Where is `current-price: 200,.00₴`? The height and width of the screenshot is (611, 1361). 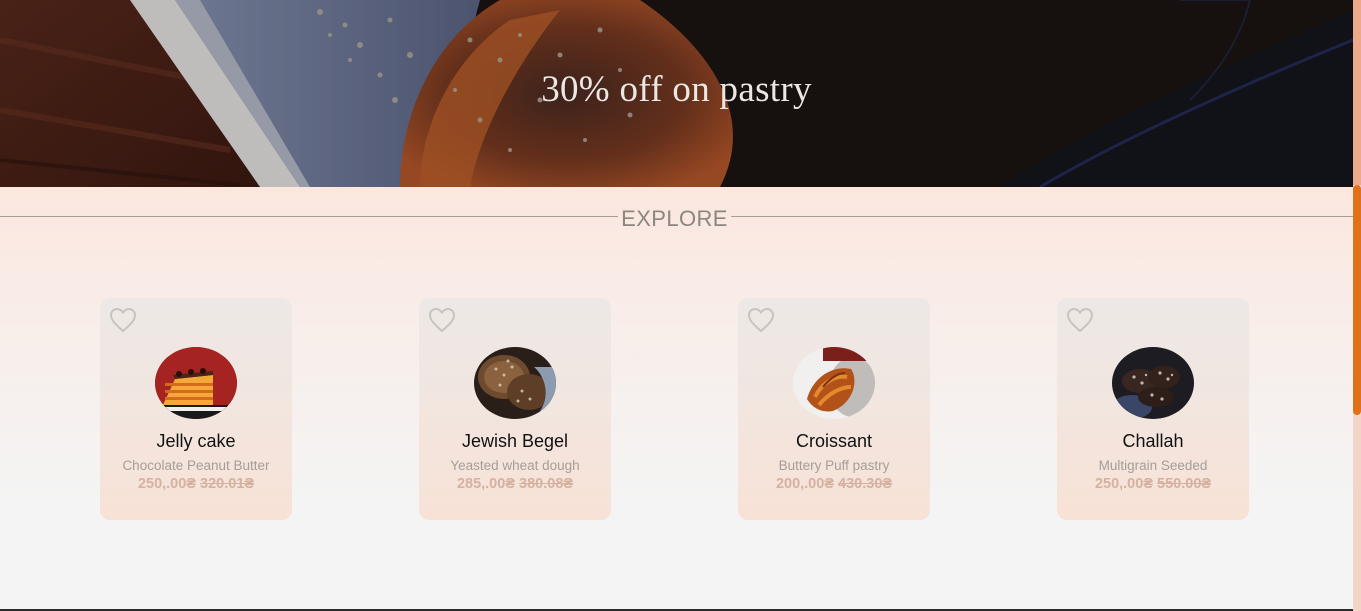 current-price: 200,.00₴ is located at coordinates (804, 484).